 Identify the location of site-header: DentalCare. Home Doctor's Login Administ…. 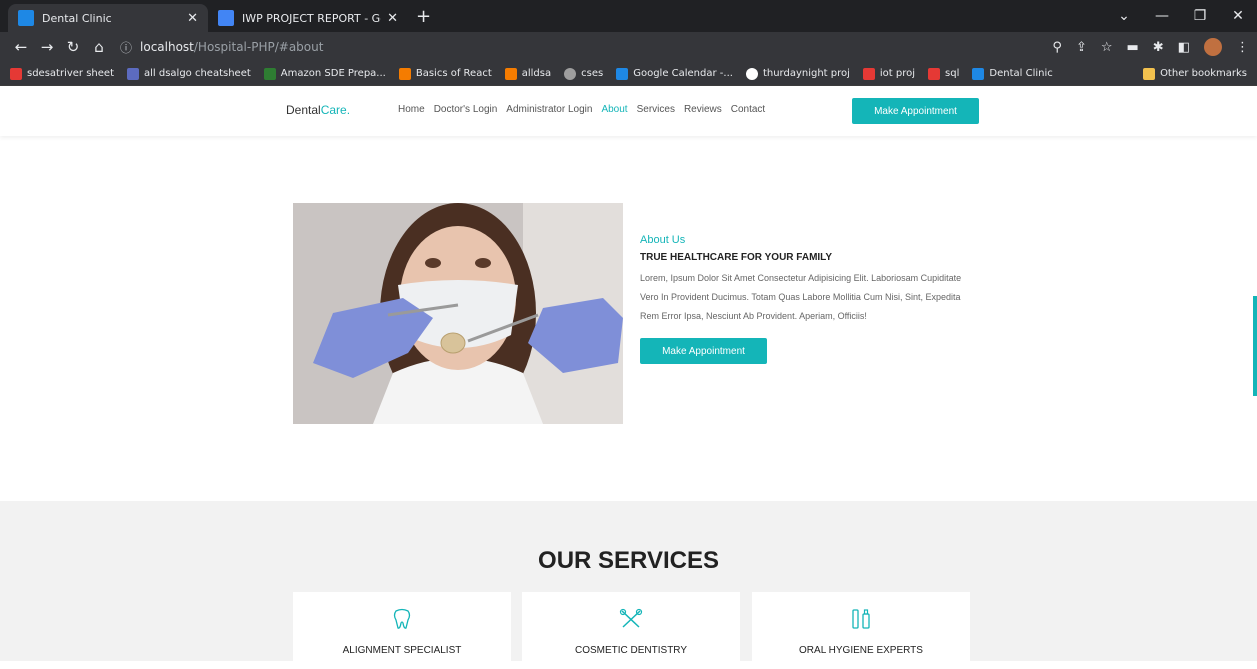
(628, 111).